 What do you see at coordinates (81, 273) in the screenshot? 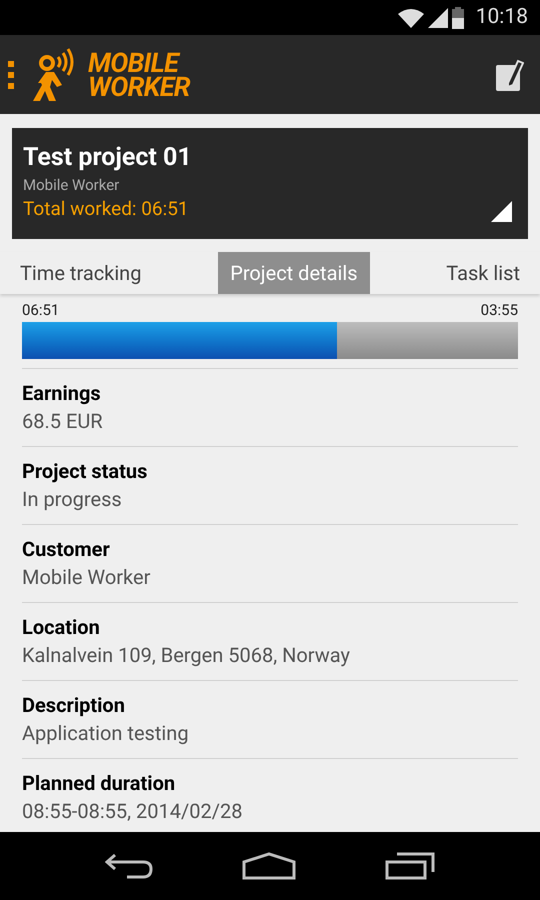
I see `tab: Time tracking` at bounding box center [81, 273].